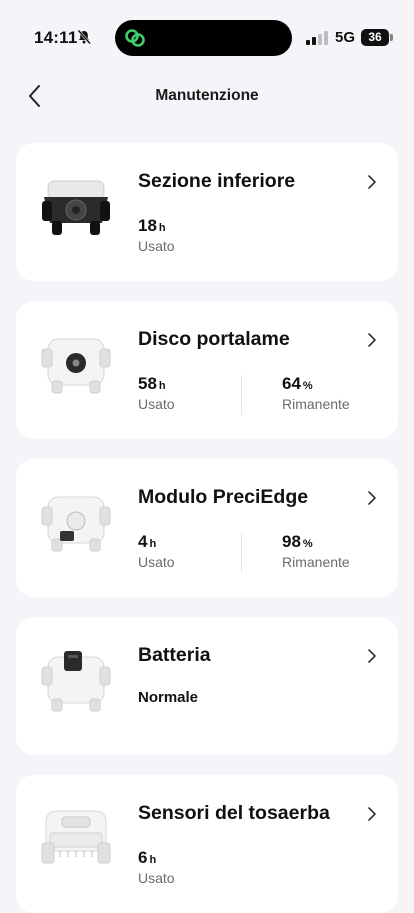  What do you see at coordinates (147, 383) in the screenshot?
I see `stat-value: 58` at bounding box center [147, 383].